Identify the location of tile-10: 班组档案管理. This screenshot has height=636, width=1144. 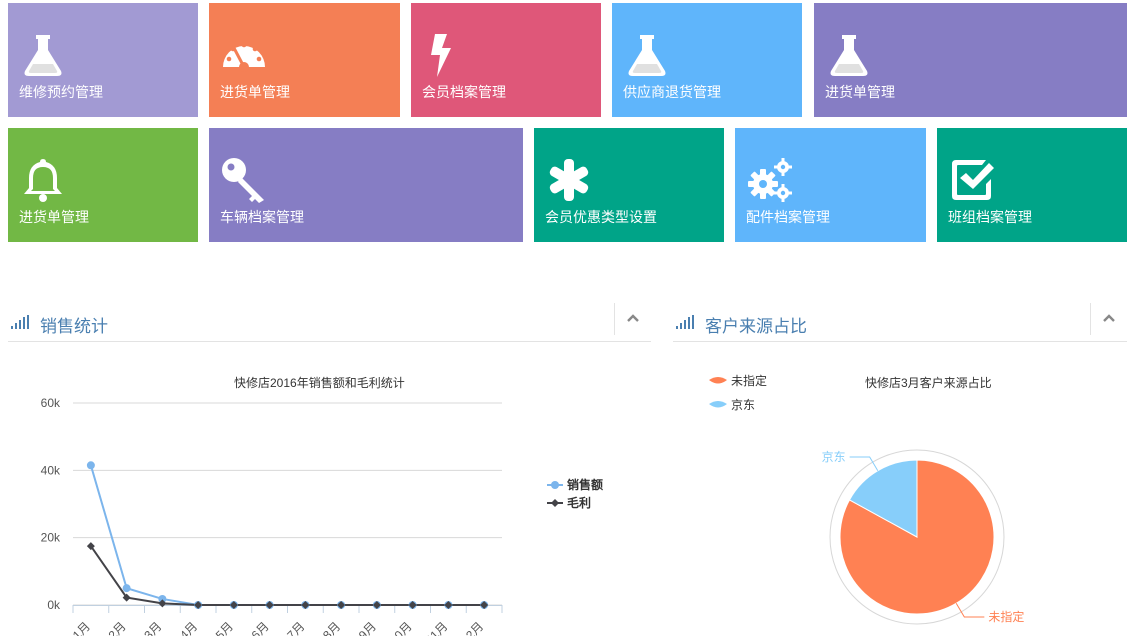
(1032, 185).